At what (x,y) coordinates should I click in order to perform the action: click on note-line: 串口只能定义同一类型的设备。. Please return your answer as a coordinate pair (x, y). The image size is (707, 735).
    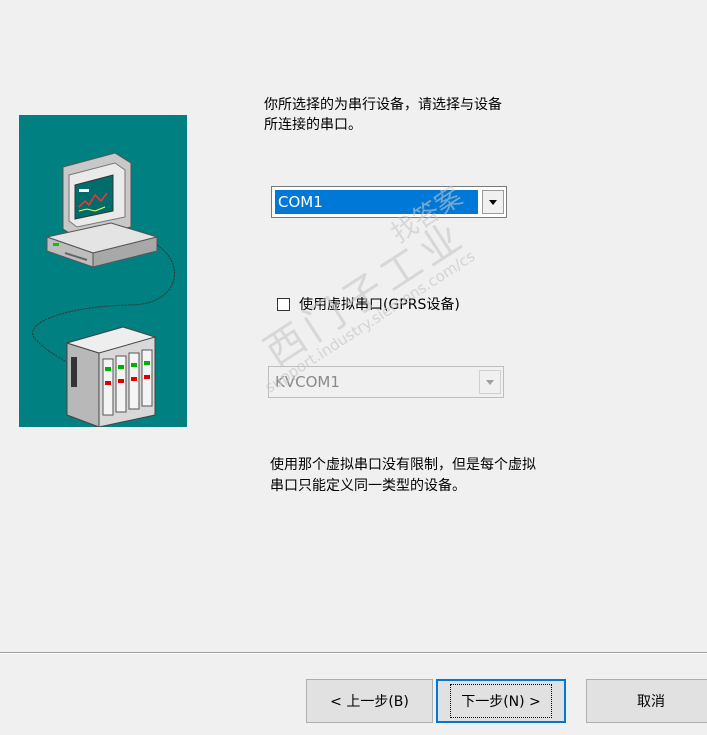
    Looking at the image, I should click on (368, 486).